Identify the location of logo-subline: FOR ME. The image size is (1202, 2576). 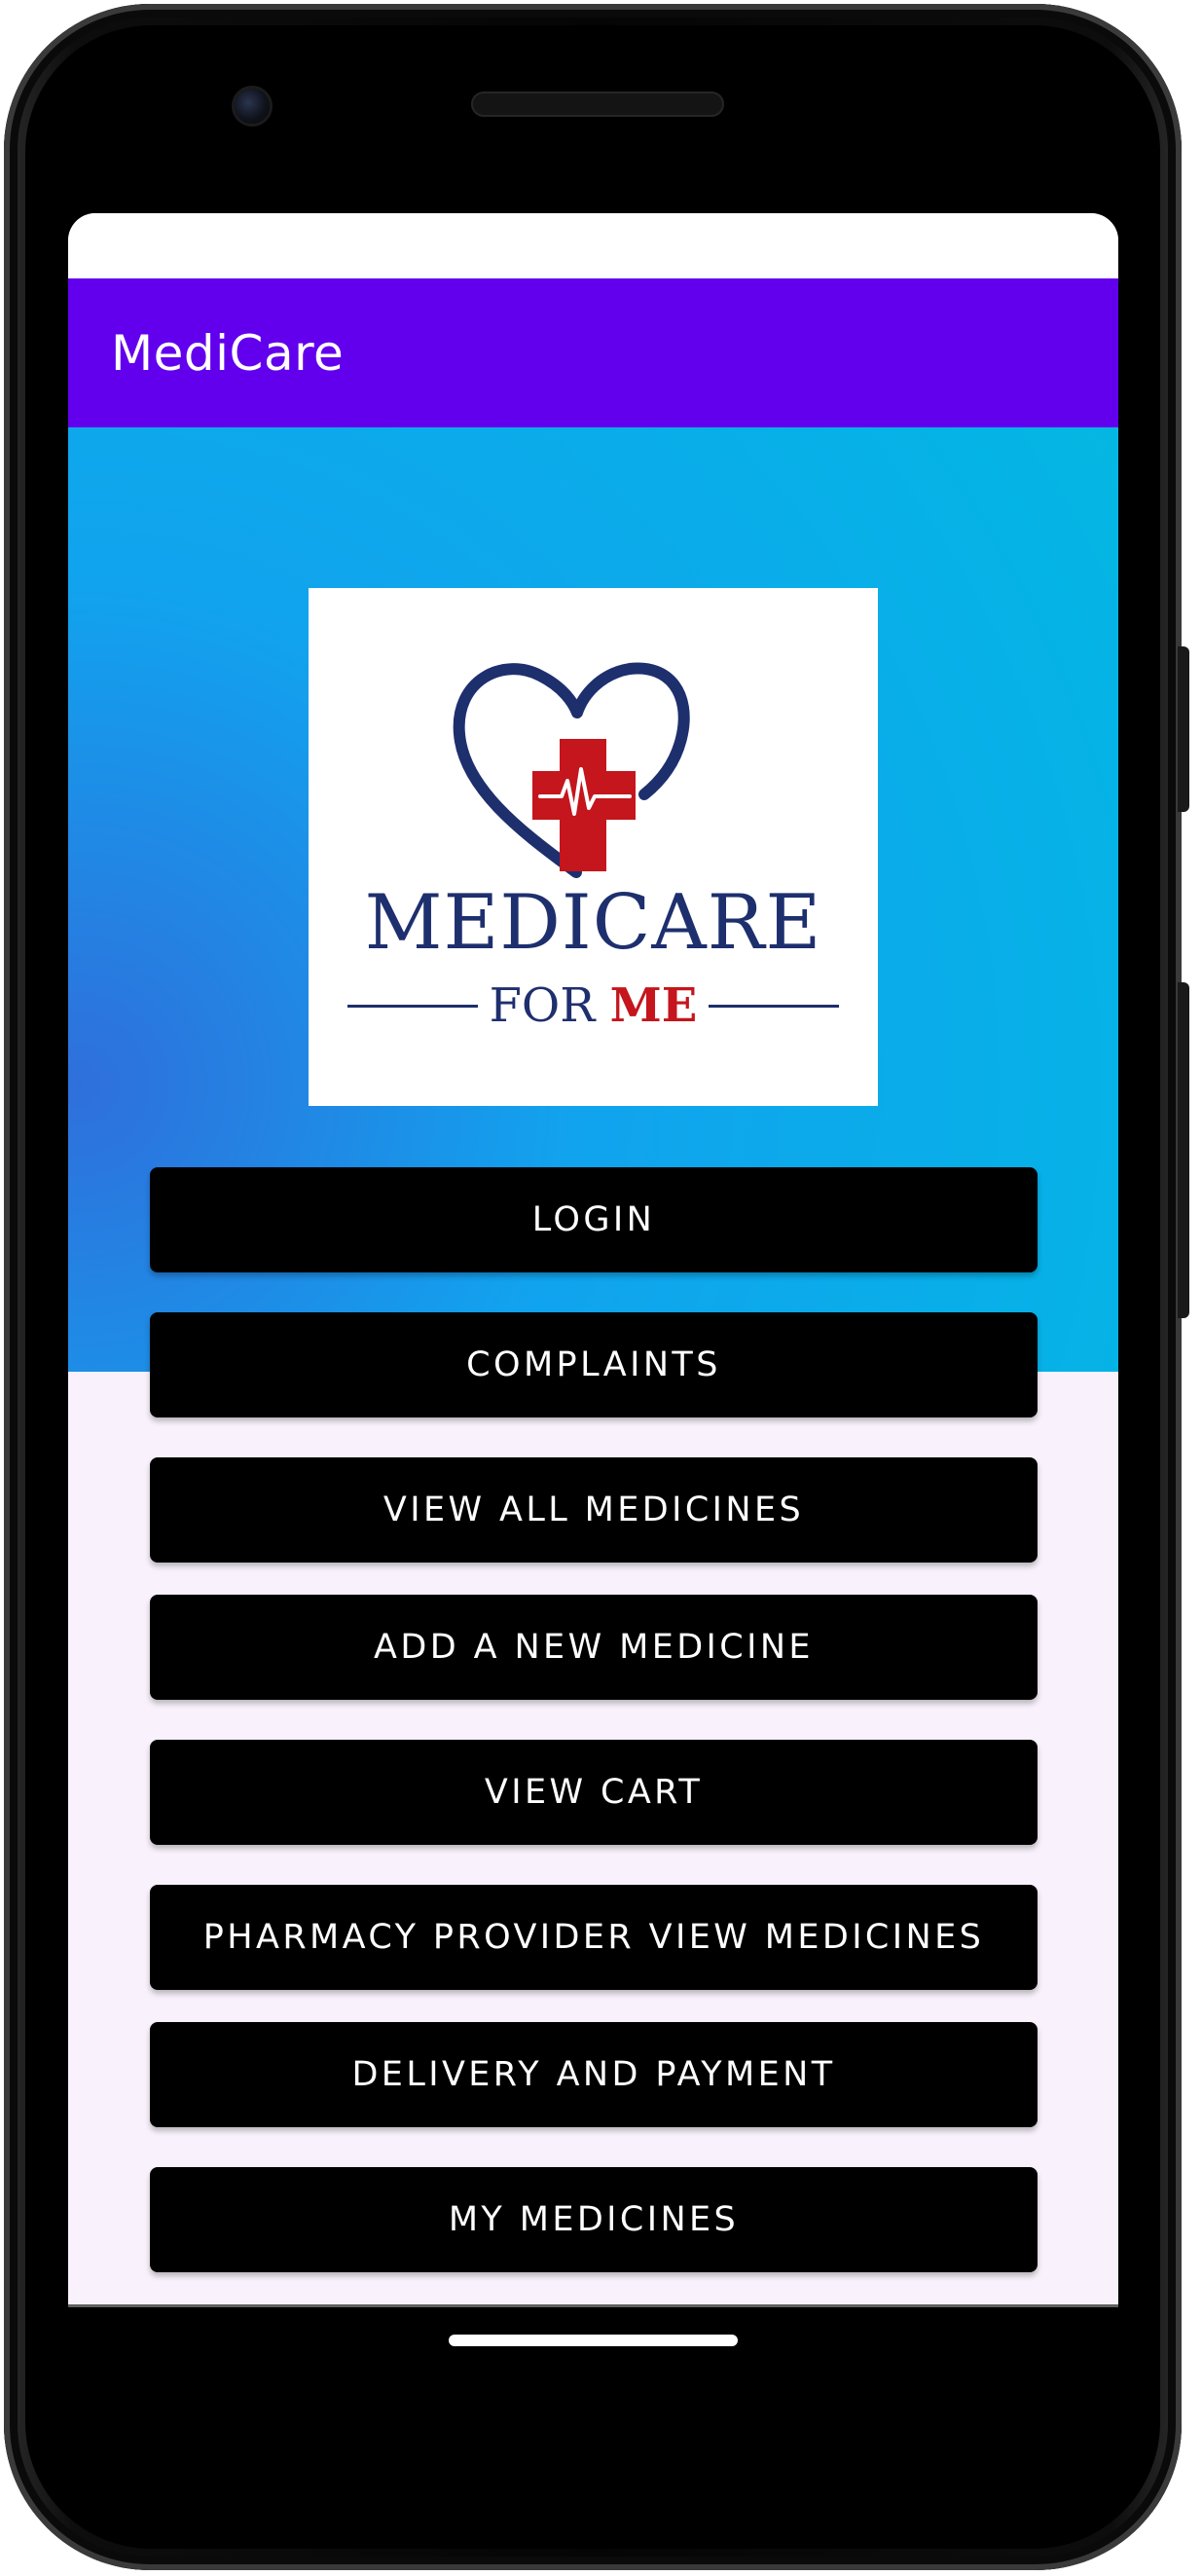
(593, 1005).